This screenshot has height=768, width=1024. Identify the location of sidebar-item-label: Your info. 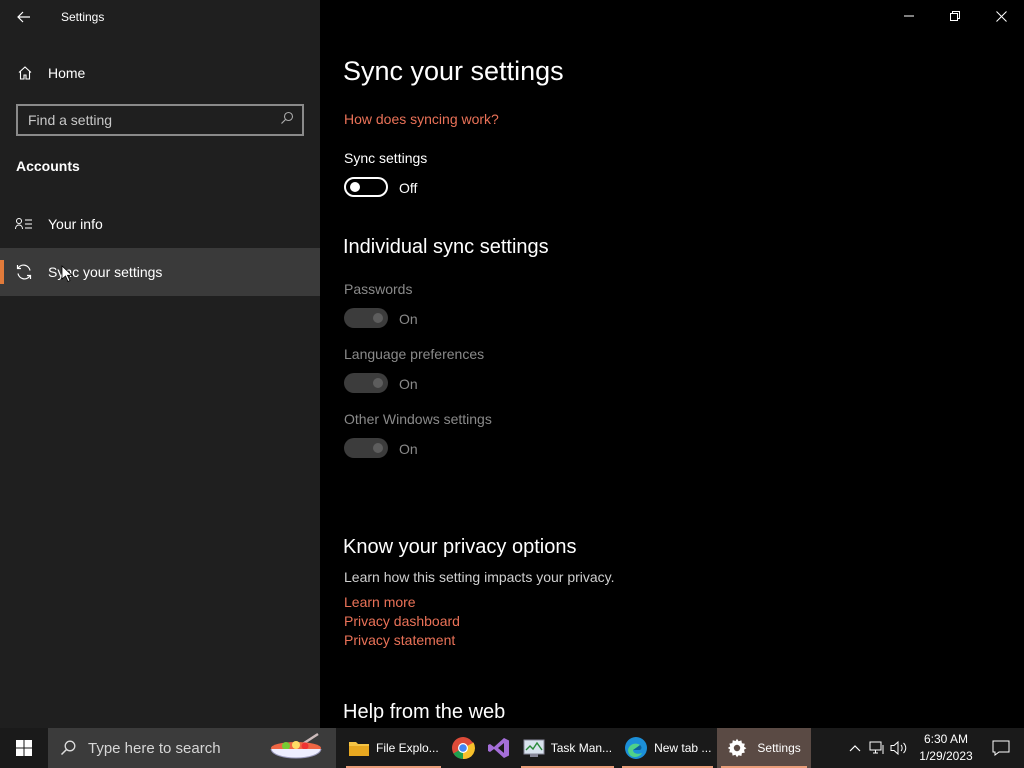
(75, 224).